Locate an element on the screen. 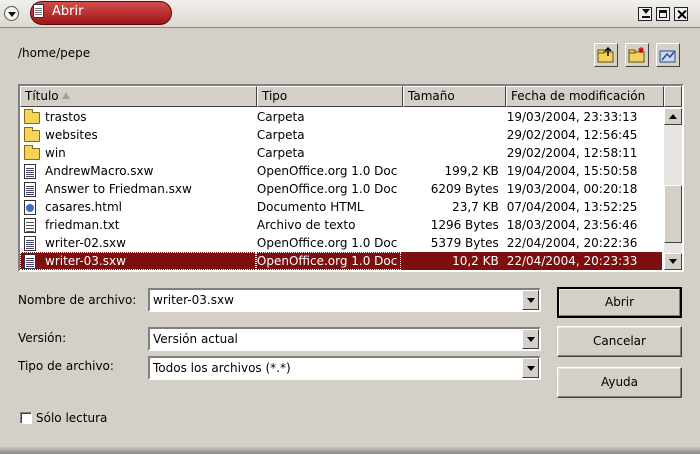  window-title: Abrir is located at coordinates (68, 11).